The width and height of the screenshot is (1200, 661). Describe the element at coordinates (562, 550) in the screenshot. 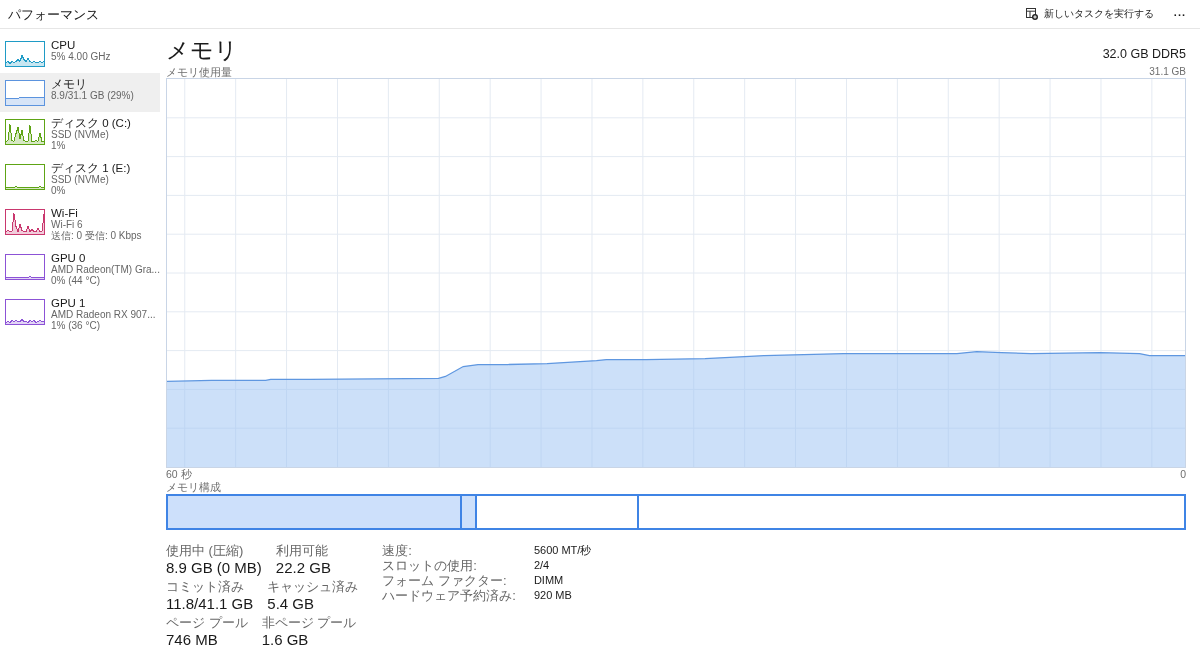

I see `detail-value: 5600 MT/秒` at that location.